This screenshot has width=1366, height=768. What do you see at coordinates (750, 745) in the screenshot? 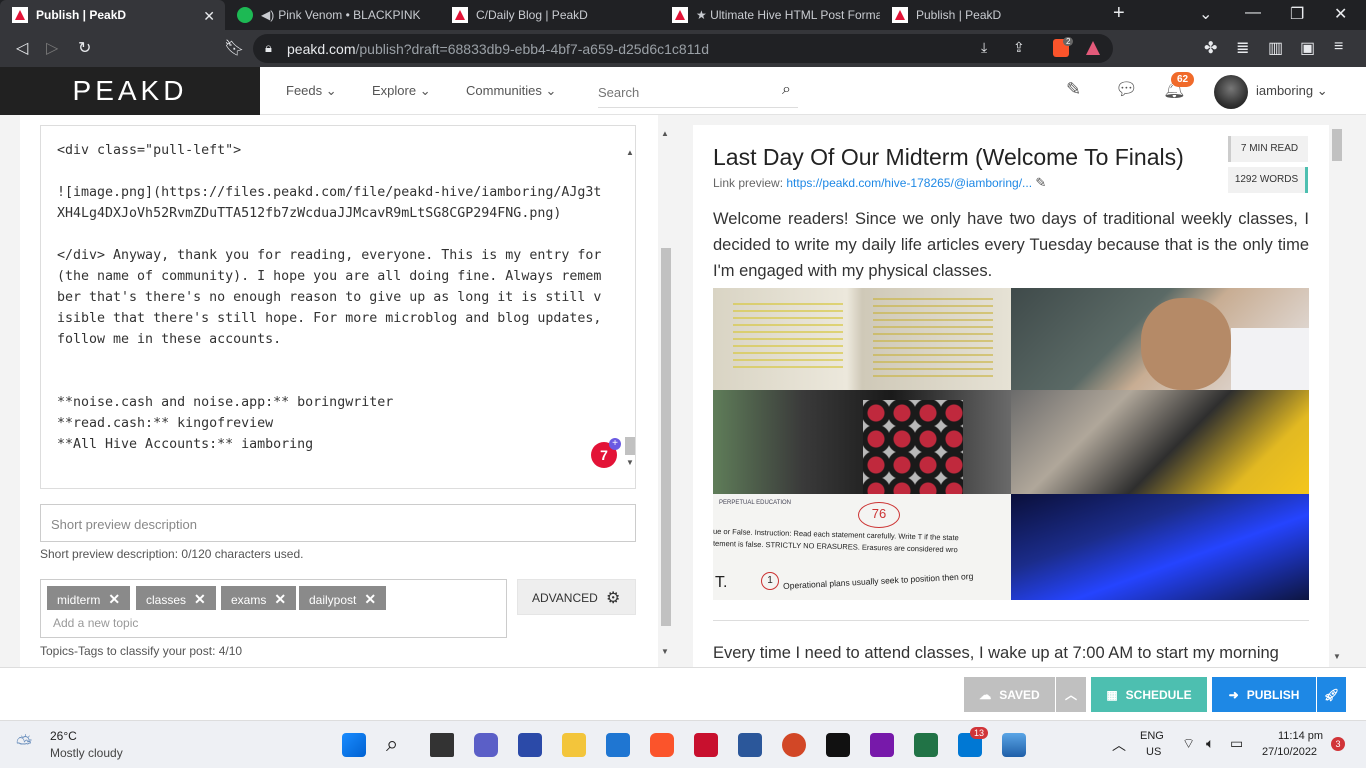
I see `word-icon` at bounding box center [750, 745].